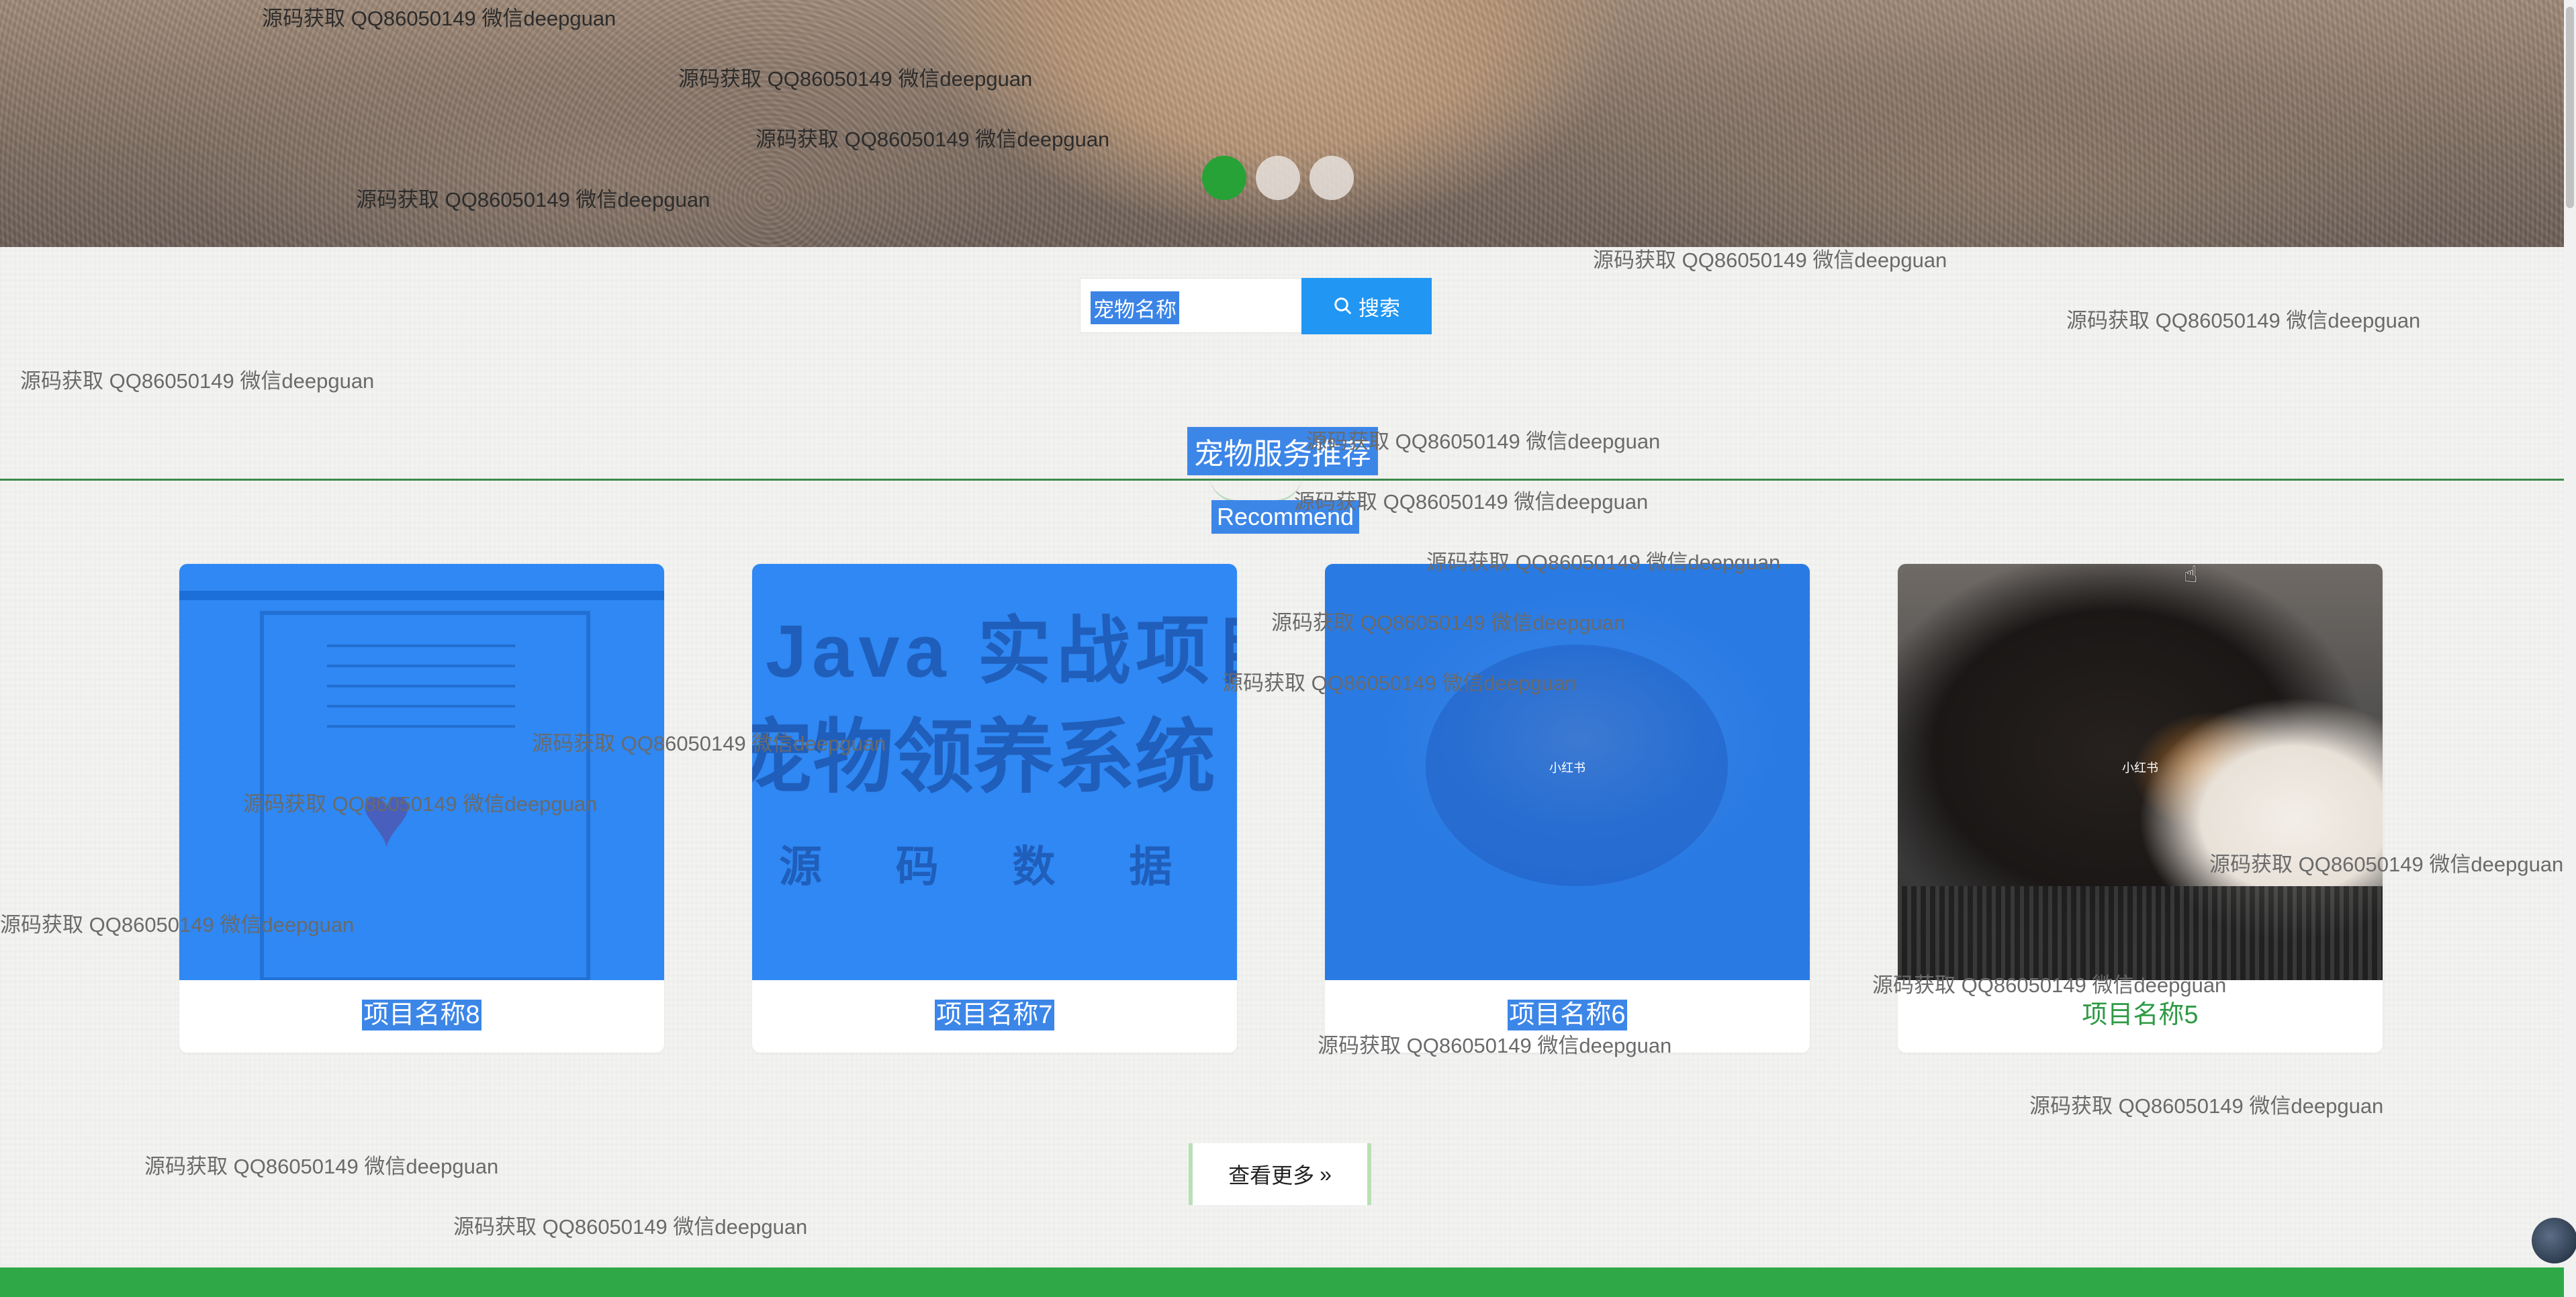  I want to click on project-name: 项目名称5, so click(2140, 1012).